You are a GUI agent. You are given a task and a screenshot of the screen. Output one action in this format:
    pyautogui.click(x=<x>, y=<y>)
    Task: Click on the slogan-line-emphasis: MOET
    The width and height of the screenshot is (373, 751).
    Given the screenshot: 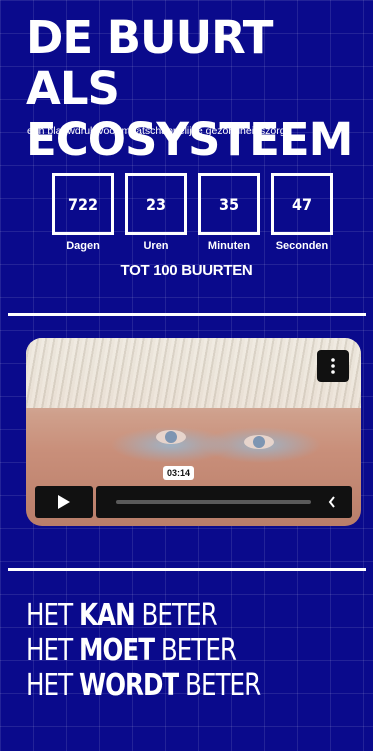 What is the action you would take?
    pyautogui.click(x=116, y=650)
    